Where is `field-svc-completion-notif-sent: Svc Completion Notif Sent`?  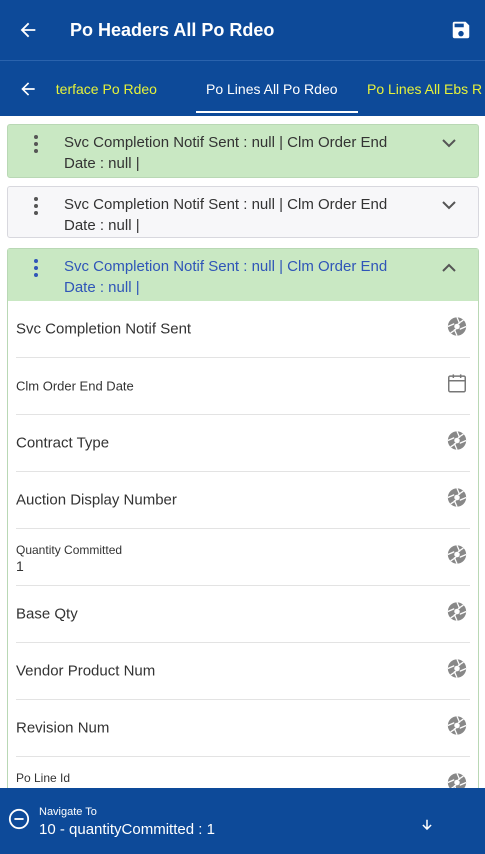 field-svc-completion-notif-sent: Svc Completion Notif Sent is located at coordinates (243, 329).